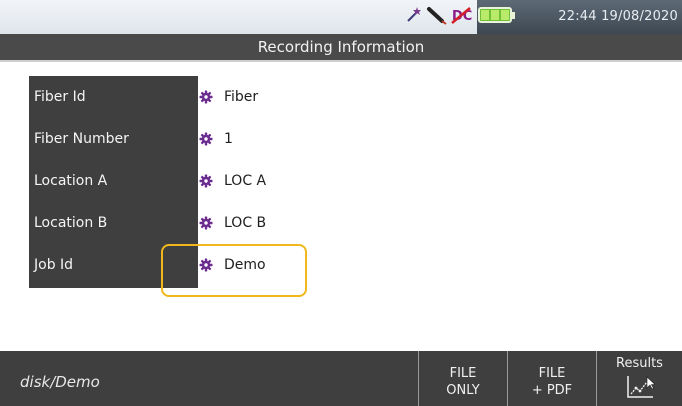 The height and width of the screenshot is (406, 682). I want to click on field-value: 1, so click(228, 139).